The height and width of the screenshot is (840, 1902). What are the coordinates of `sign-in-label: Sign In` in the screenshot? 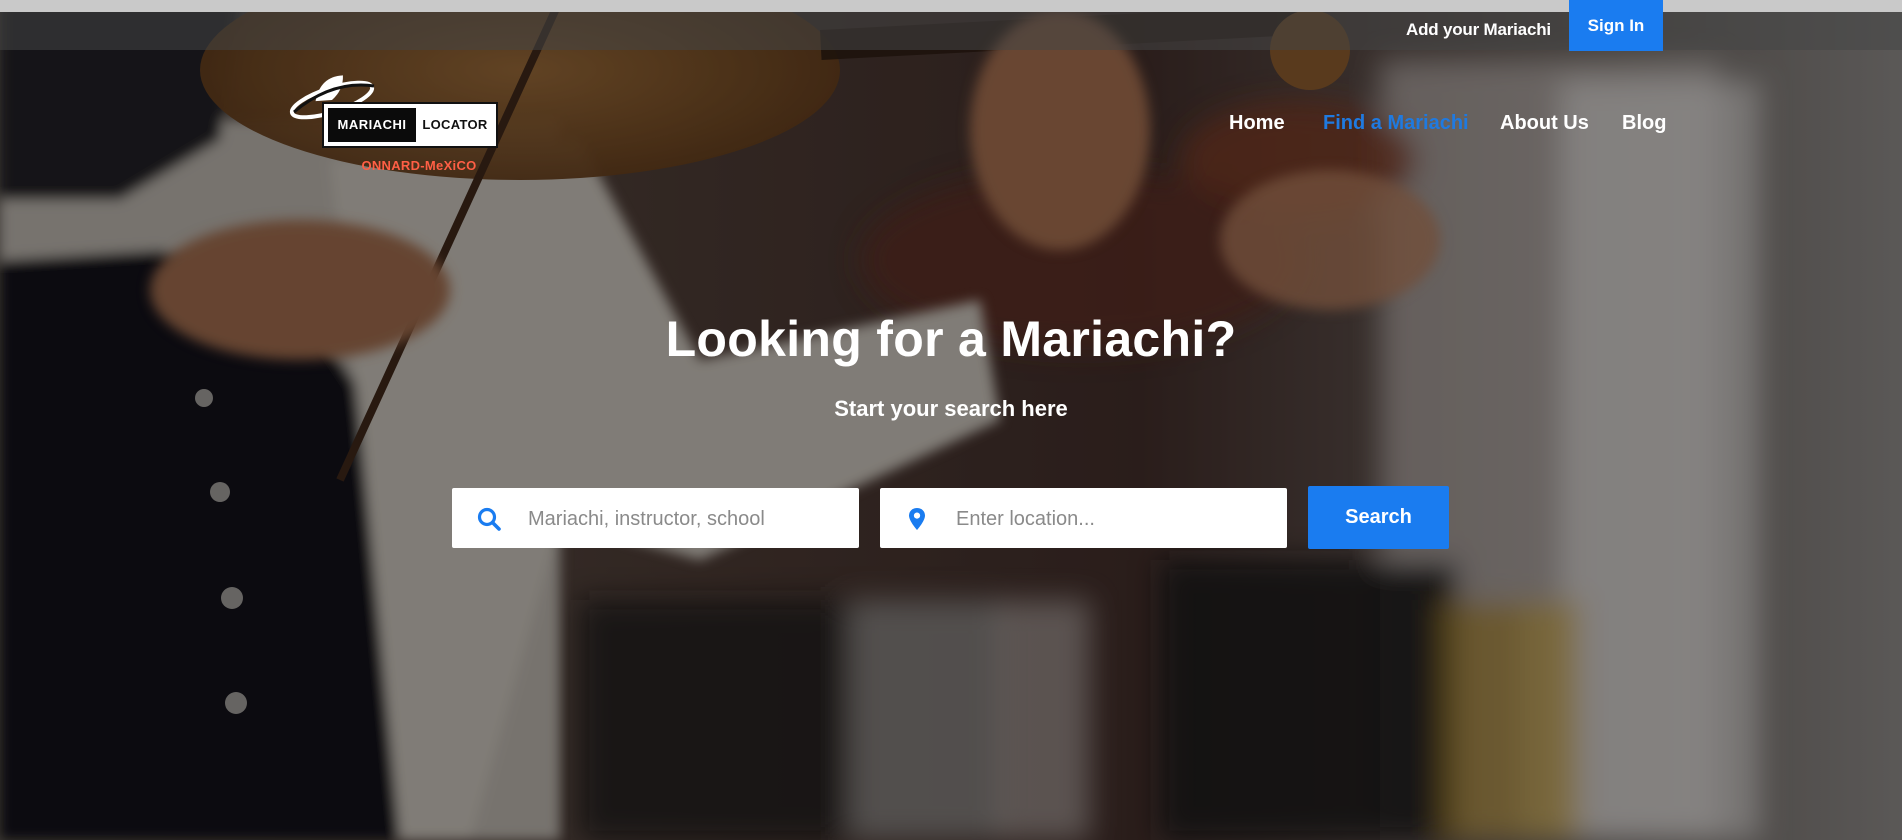 It's located at (1616, 25).